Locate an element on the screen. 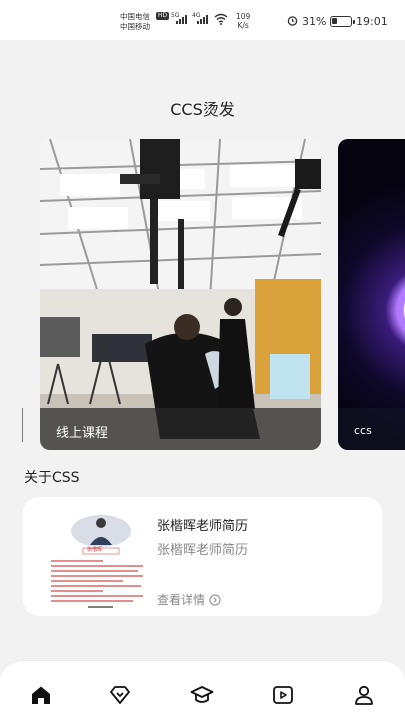 The image size is (405, 720). resume-thumb-name: 张楷晖 is located at coordinates (95, 550).